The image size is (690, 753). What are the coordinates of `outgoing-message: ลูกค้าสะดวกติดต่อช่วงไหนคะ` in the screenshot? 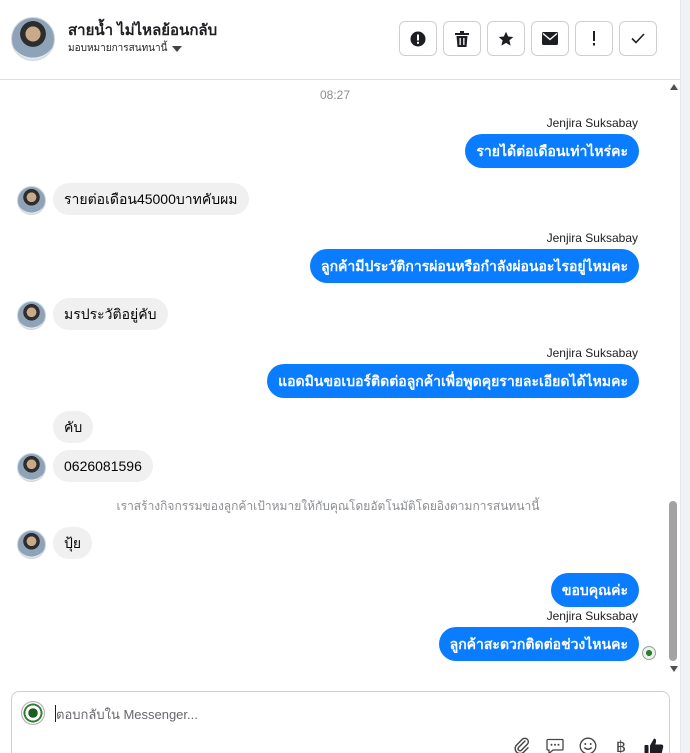 It's located at (538, 644).